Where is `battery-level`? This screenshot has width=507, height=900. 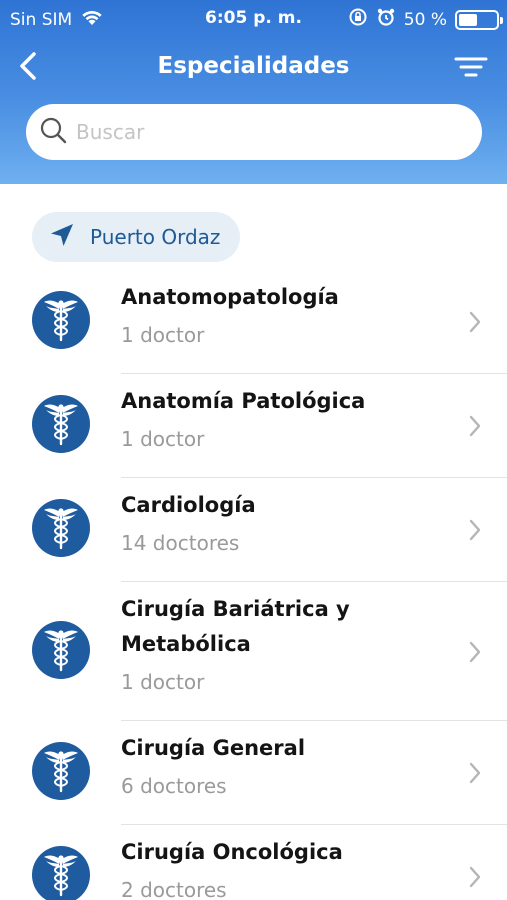 battery-level is located at coordinates (468, 19).